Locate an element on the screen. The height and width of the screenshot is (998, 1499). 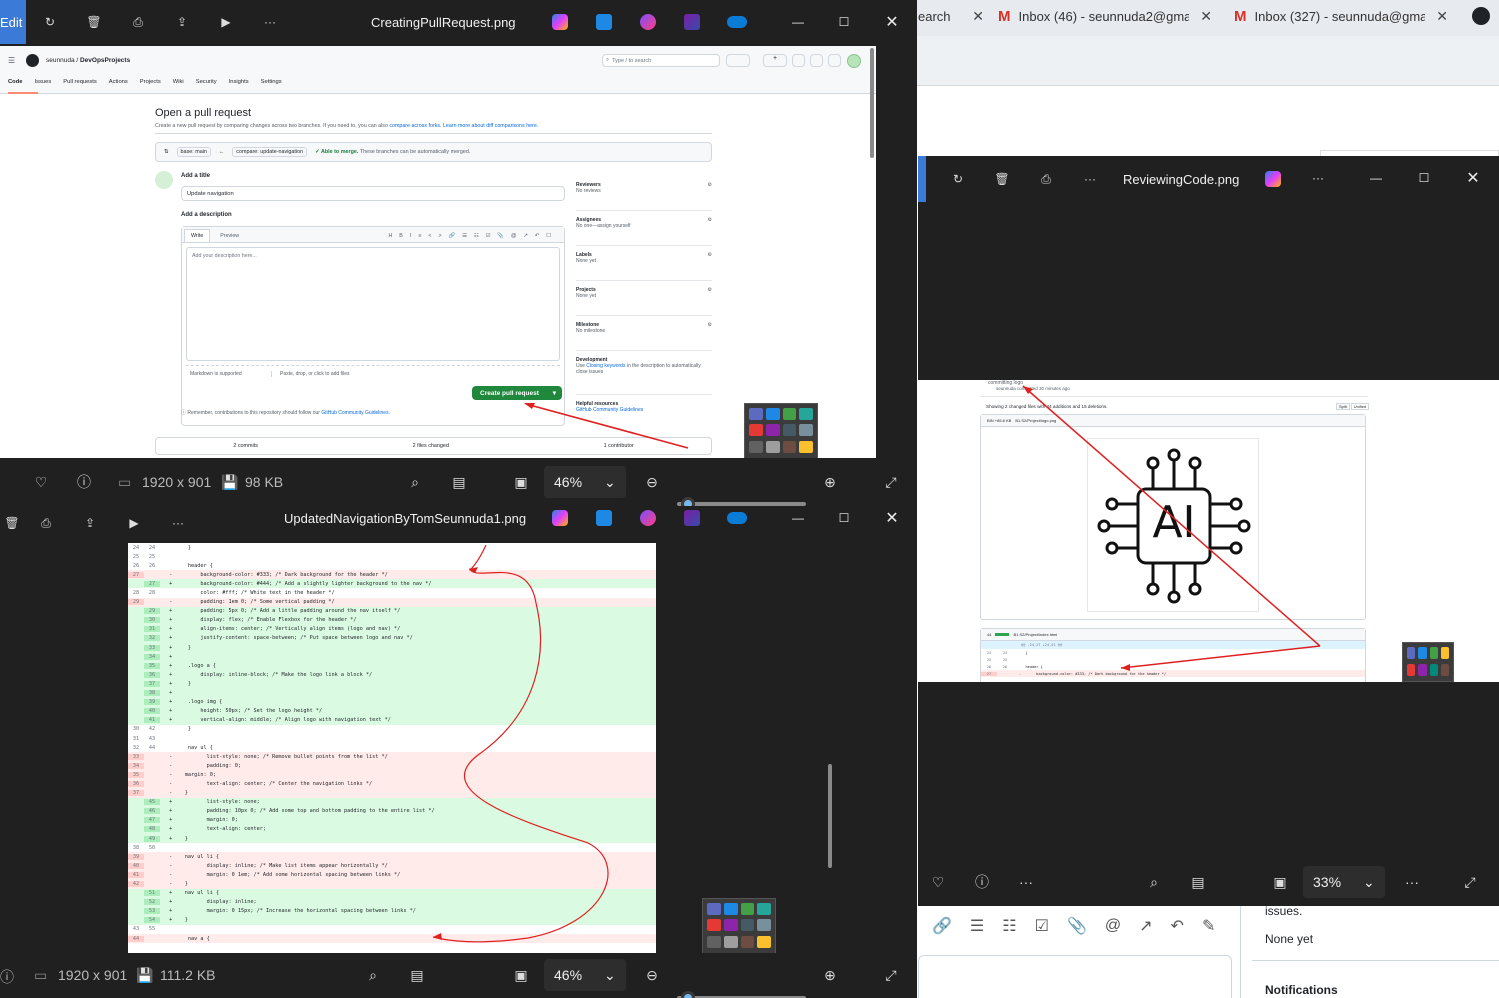
reply-icon: ↶ is located at coordinates (1177, 926).